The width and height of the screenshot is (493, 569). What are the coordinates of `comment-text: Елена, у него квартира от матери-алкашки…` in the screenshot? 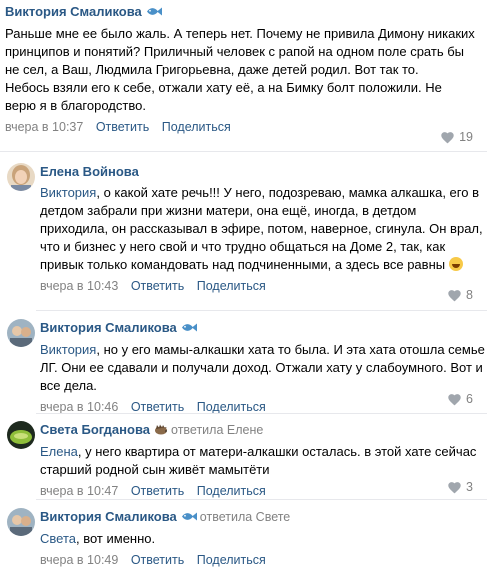 It's located at (262, 461).